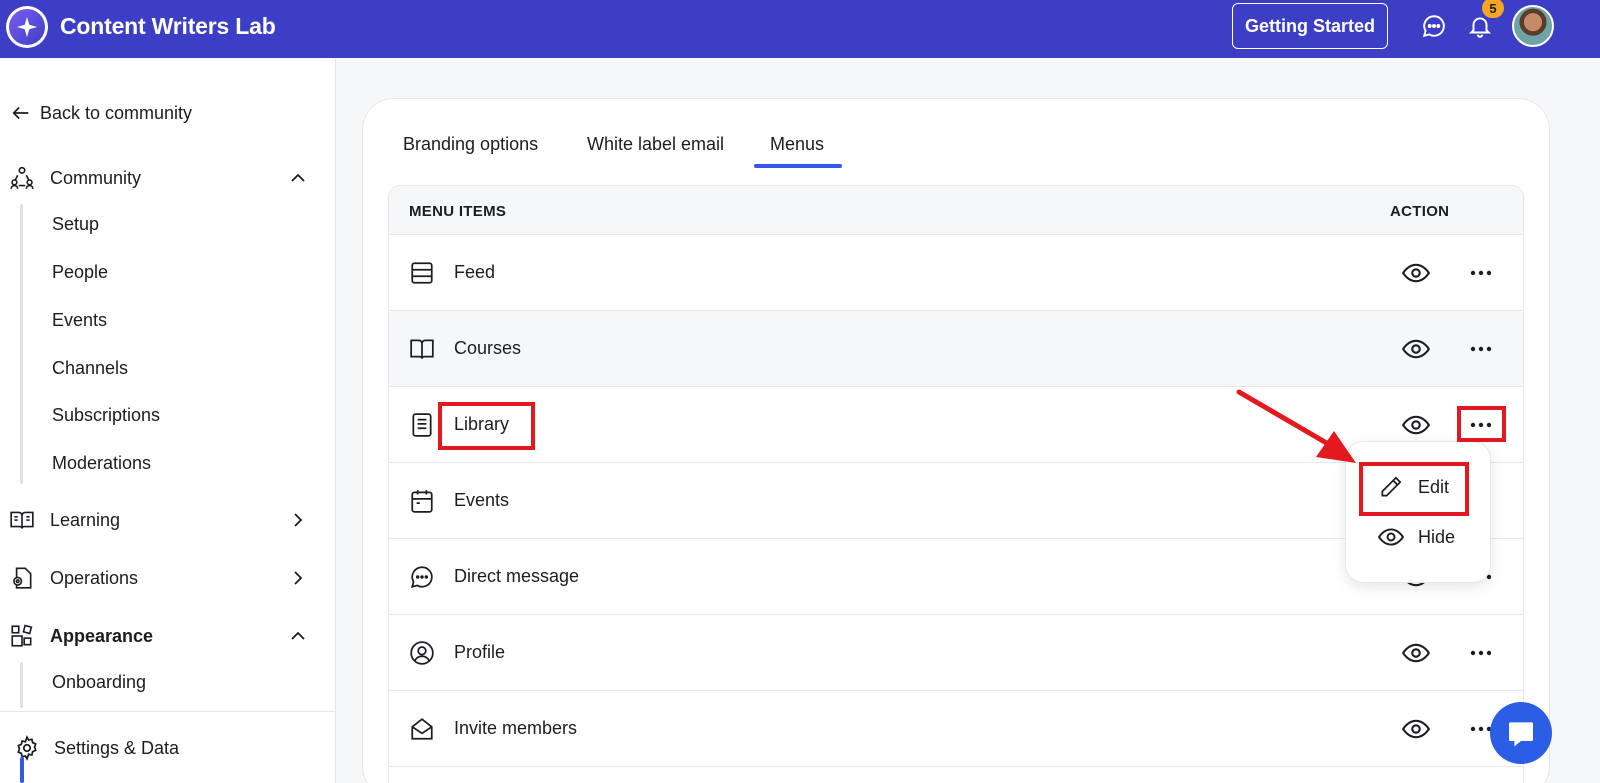 The width and height of the screenshot is (1600, 783). I want to click on sidebar-section-learning: Learning, so click(163, 520).